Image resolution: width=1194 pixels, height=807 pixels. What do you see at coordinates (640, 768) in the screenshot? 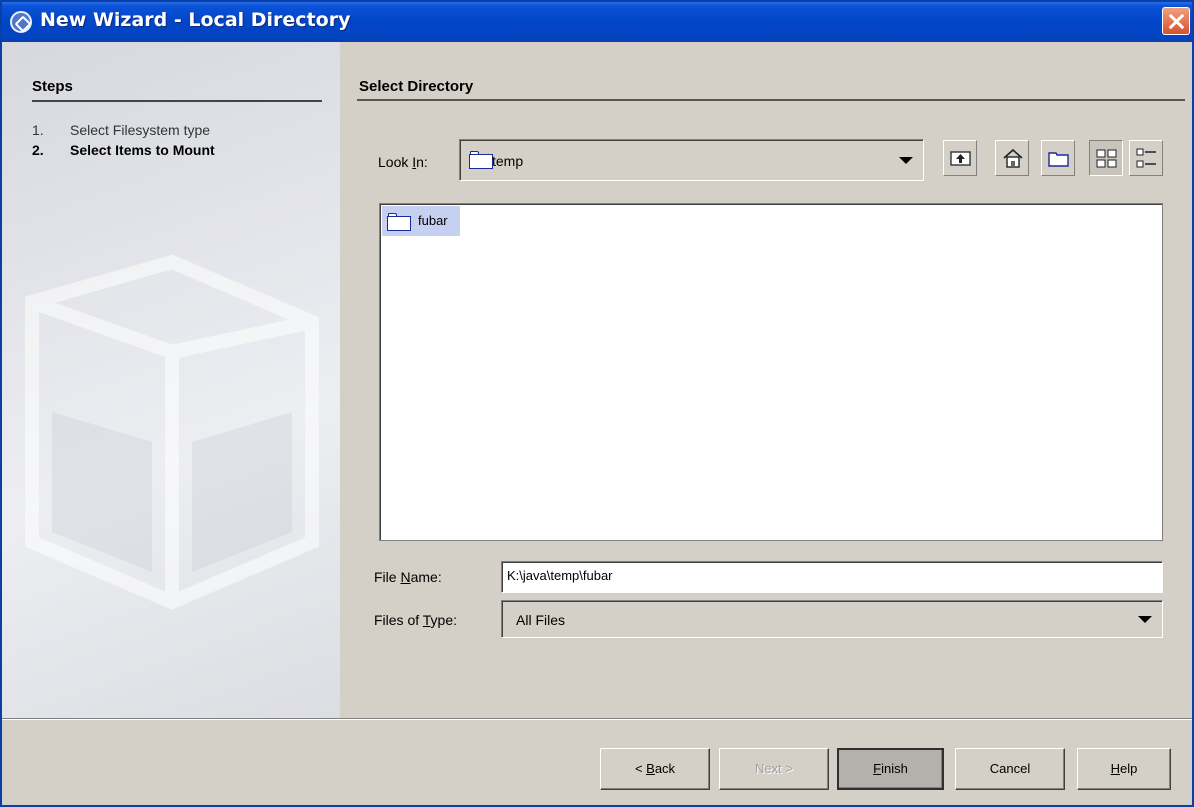
I see `label-text: <` at bounding box center [640, 768].